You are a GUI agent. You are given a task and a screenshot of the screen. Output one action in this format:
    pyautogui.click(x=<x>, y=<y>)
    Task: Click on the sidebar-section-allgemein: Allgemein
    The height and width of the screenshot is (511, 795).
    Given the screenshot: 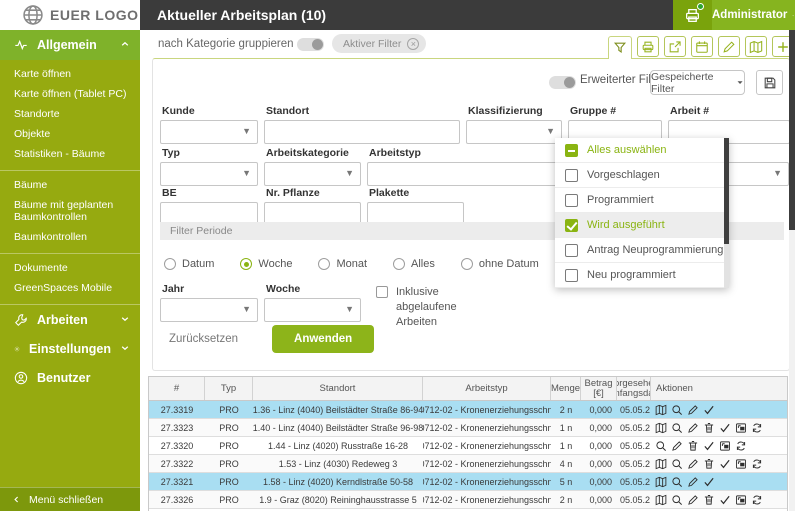 What is the action you would take?
    pyautogui.click(x=70, y=45)
    